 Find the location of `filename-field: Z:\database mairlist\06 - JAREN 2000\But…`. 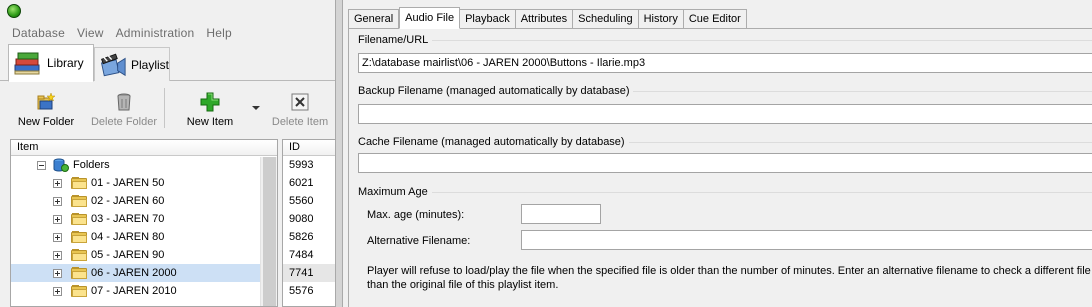

filename-field: Z:\database mairlist\06 - JAREN 2000\But… is located at coordinates (725, 63).